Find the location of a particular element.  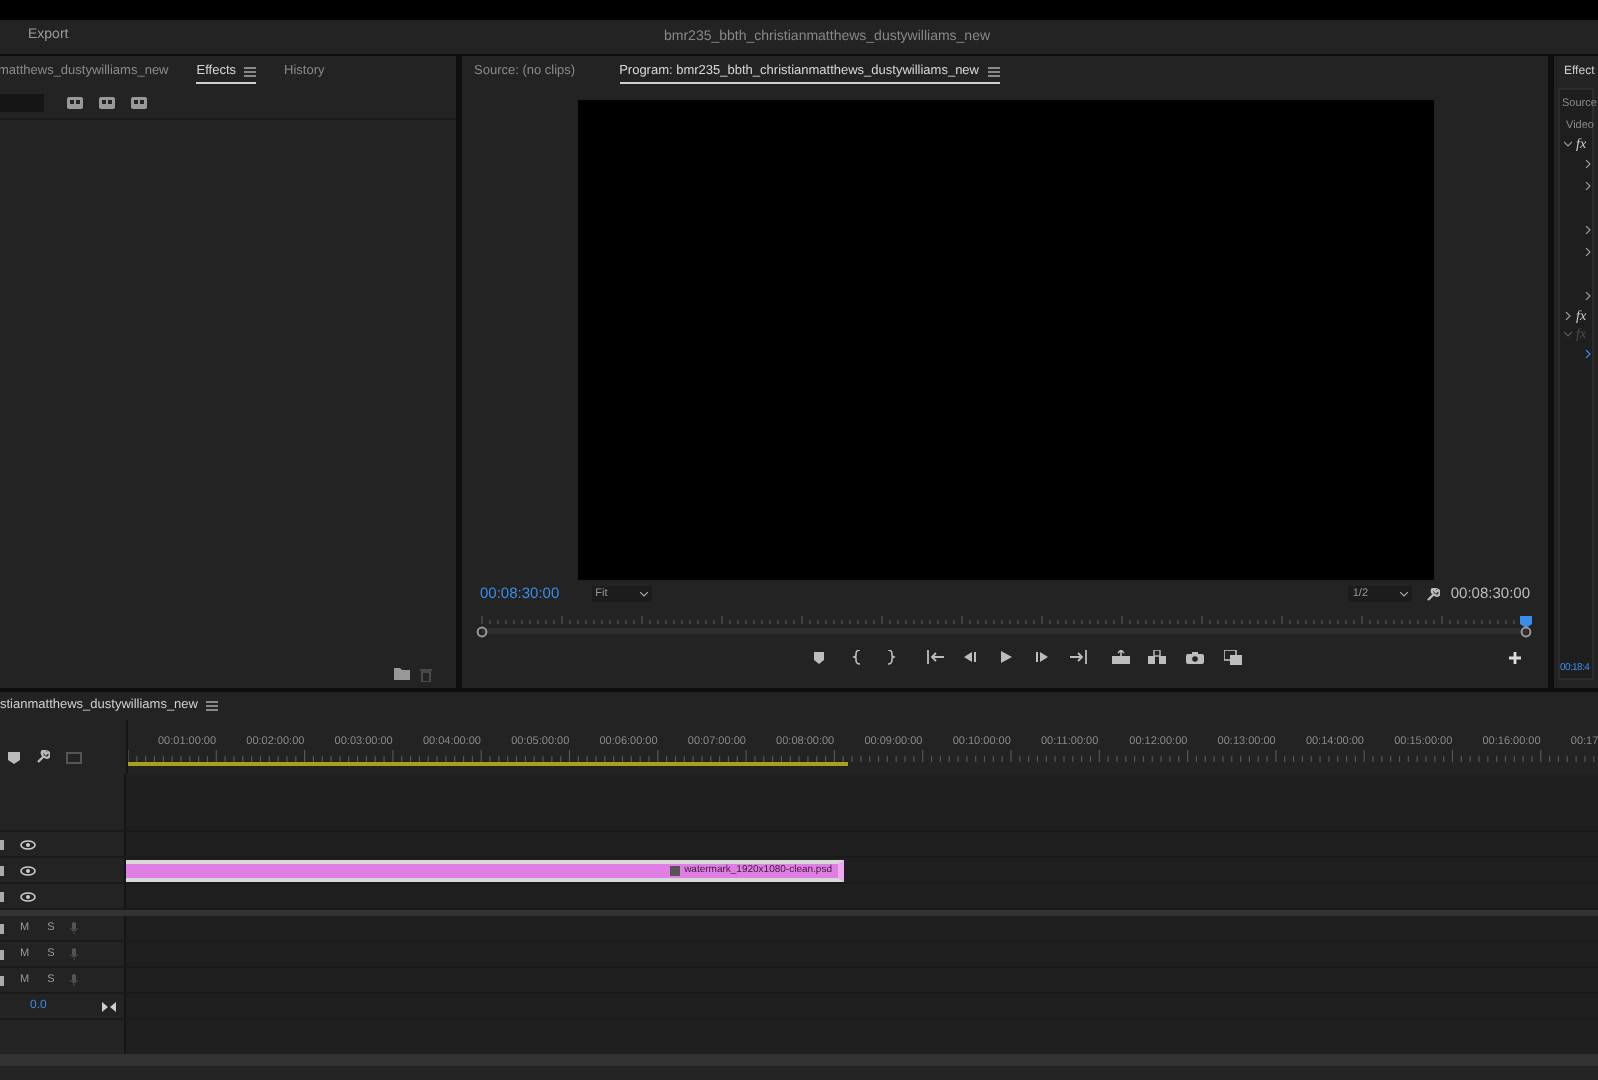

folder-icon is located at coordinates (402, 674).